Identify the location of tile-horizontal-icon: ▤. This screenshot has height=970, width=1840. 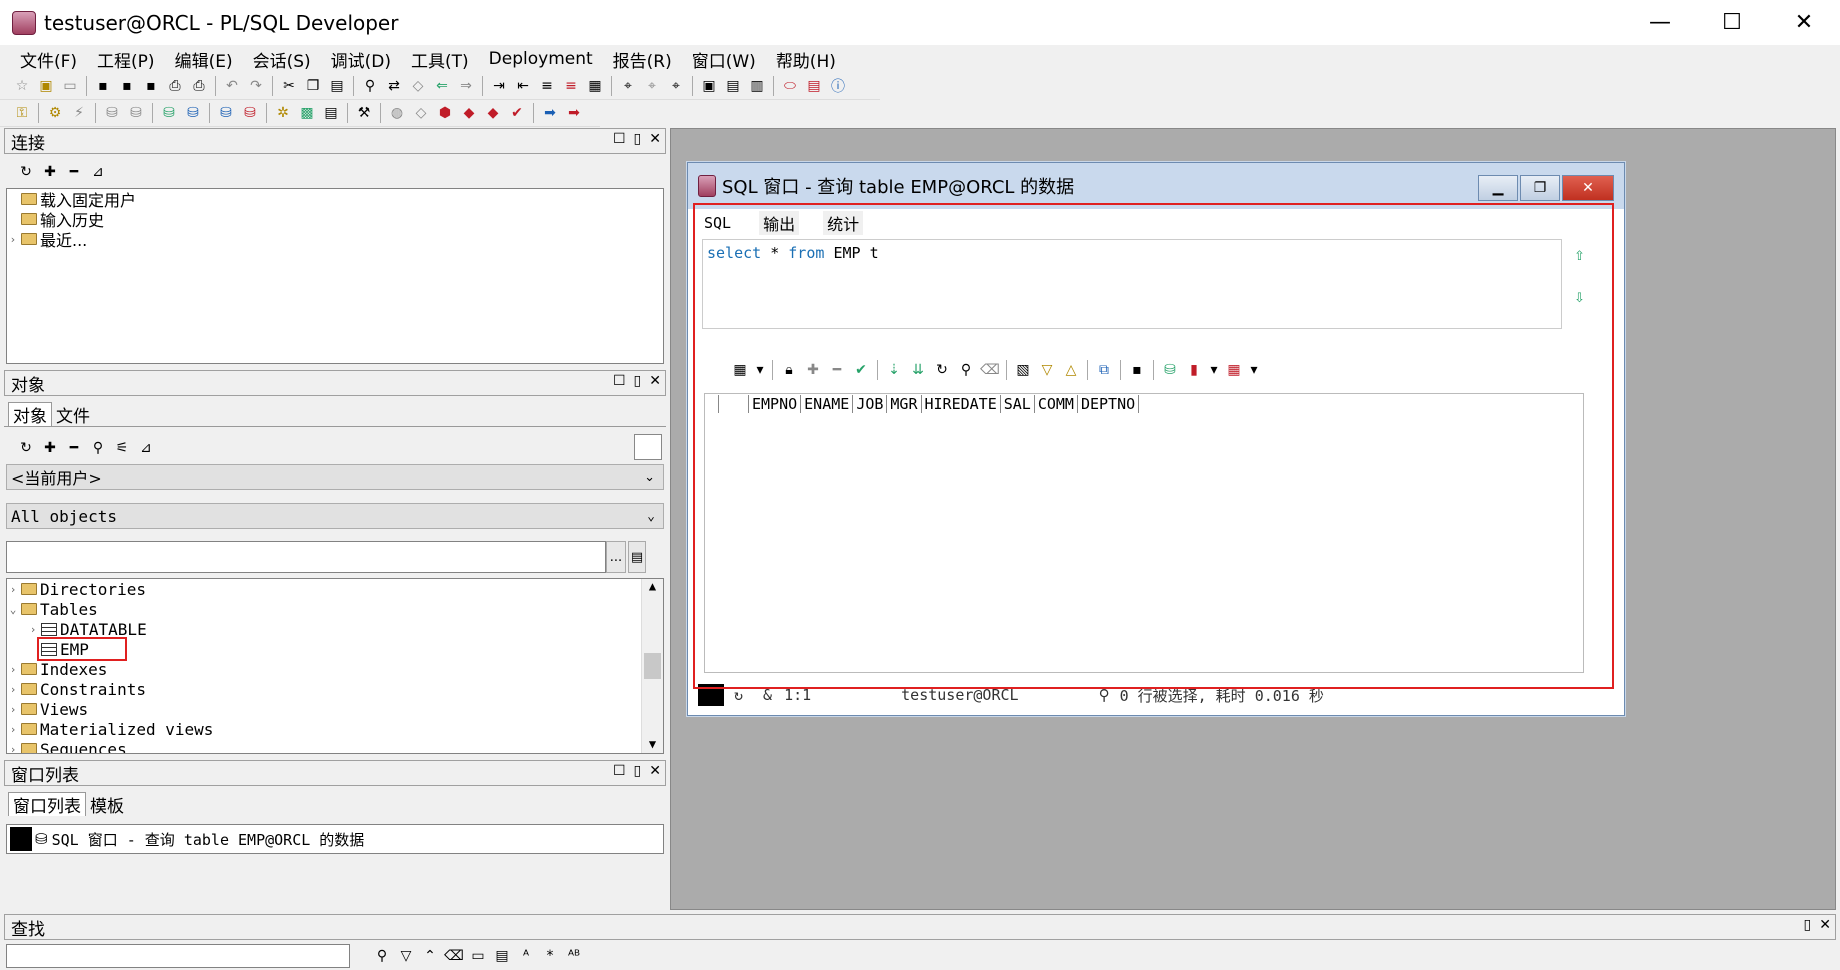
(733, 86).